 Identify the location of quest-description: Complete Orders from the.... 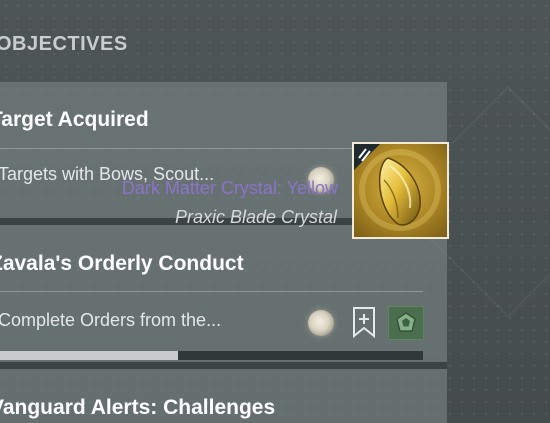
(111, 320).